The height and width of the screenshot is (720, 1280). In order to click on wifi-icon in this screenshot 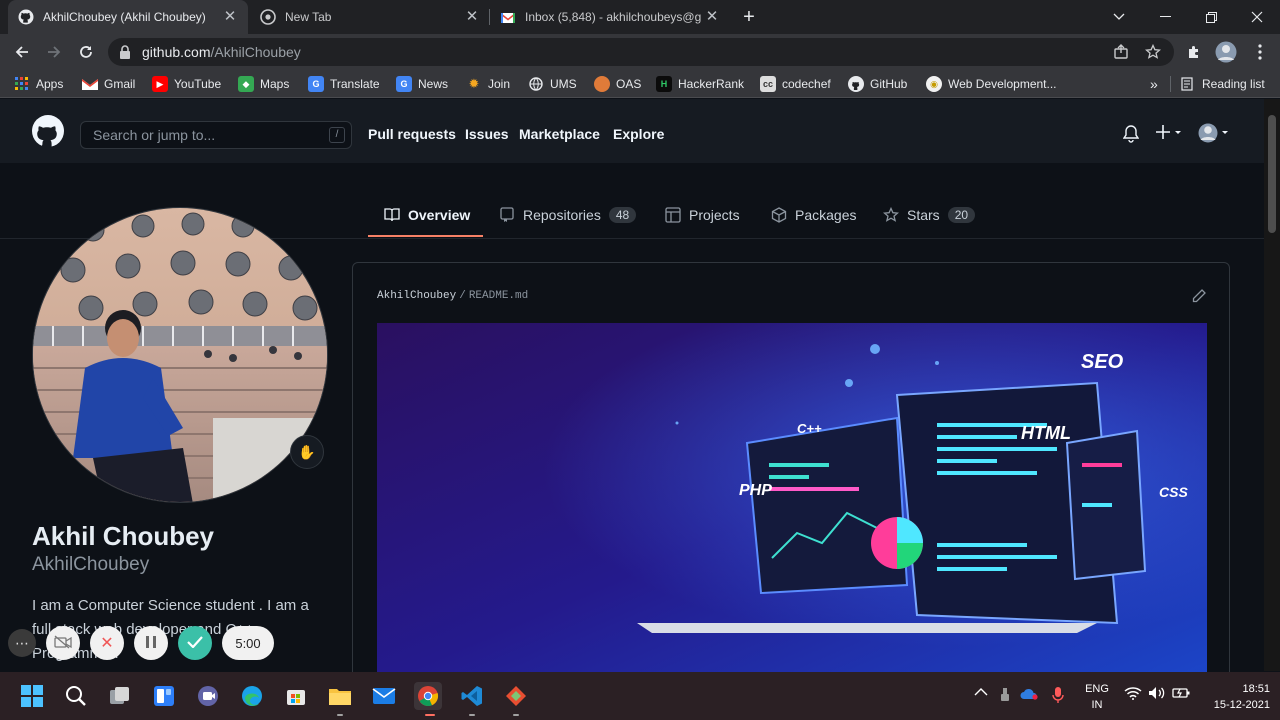, I will do `click(1133, 694)`.